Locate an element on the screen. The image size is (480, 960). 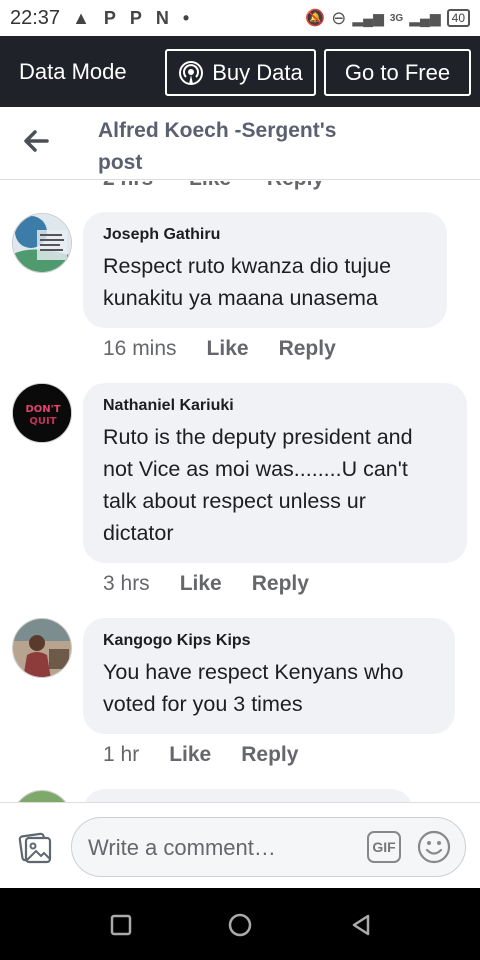
data-mode-title: Data Mode is located at coordinates (73, 71).